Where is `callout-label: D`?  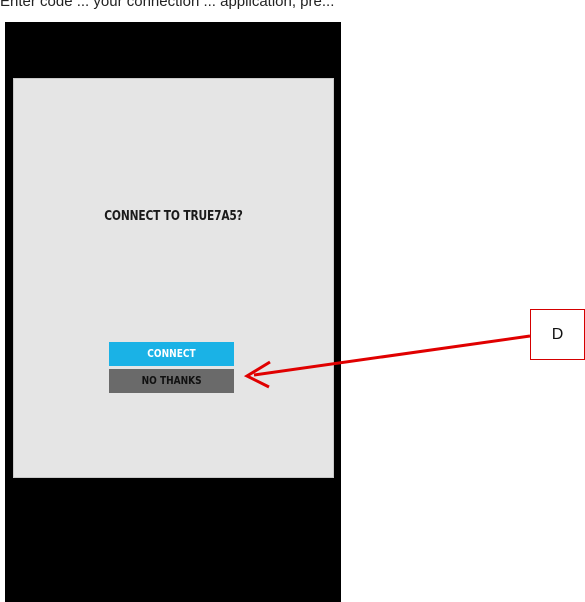
callout-label: D is located at coordinates (557, 334).